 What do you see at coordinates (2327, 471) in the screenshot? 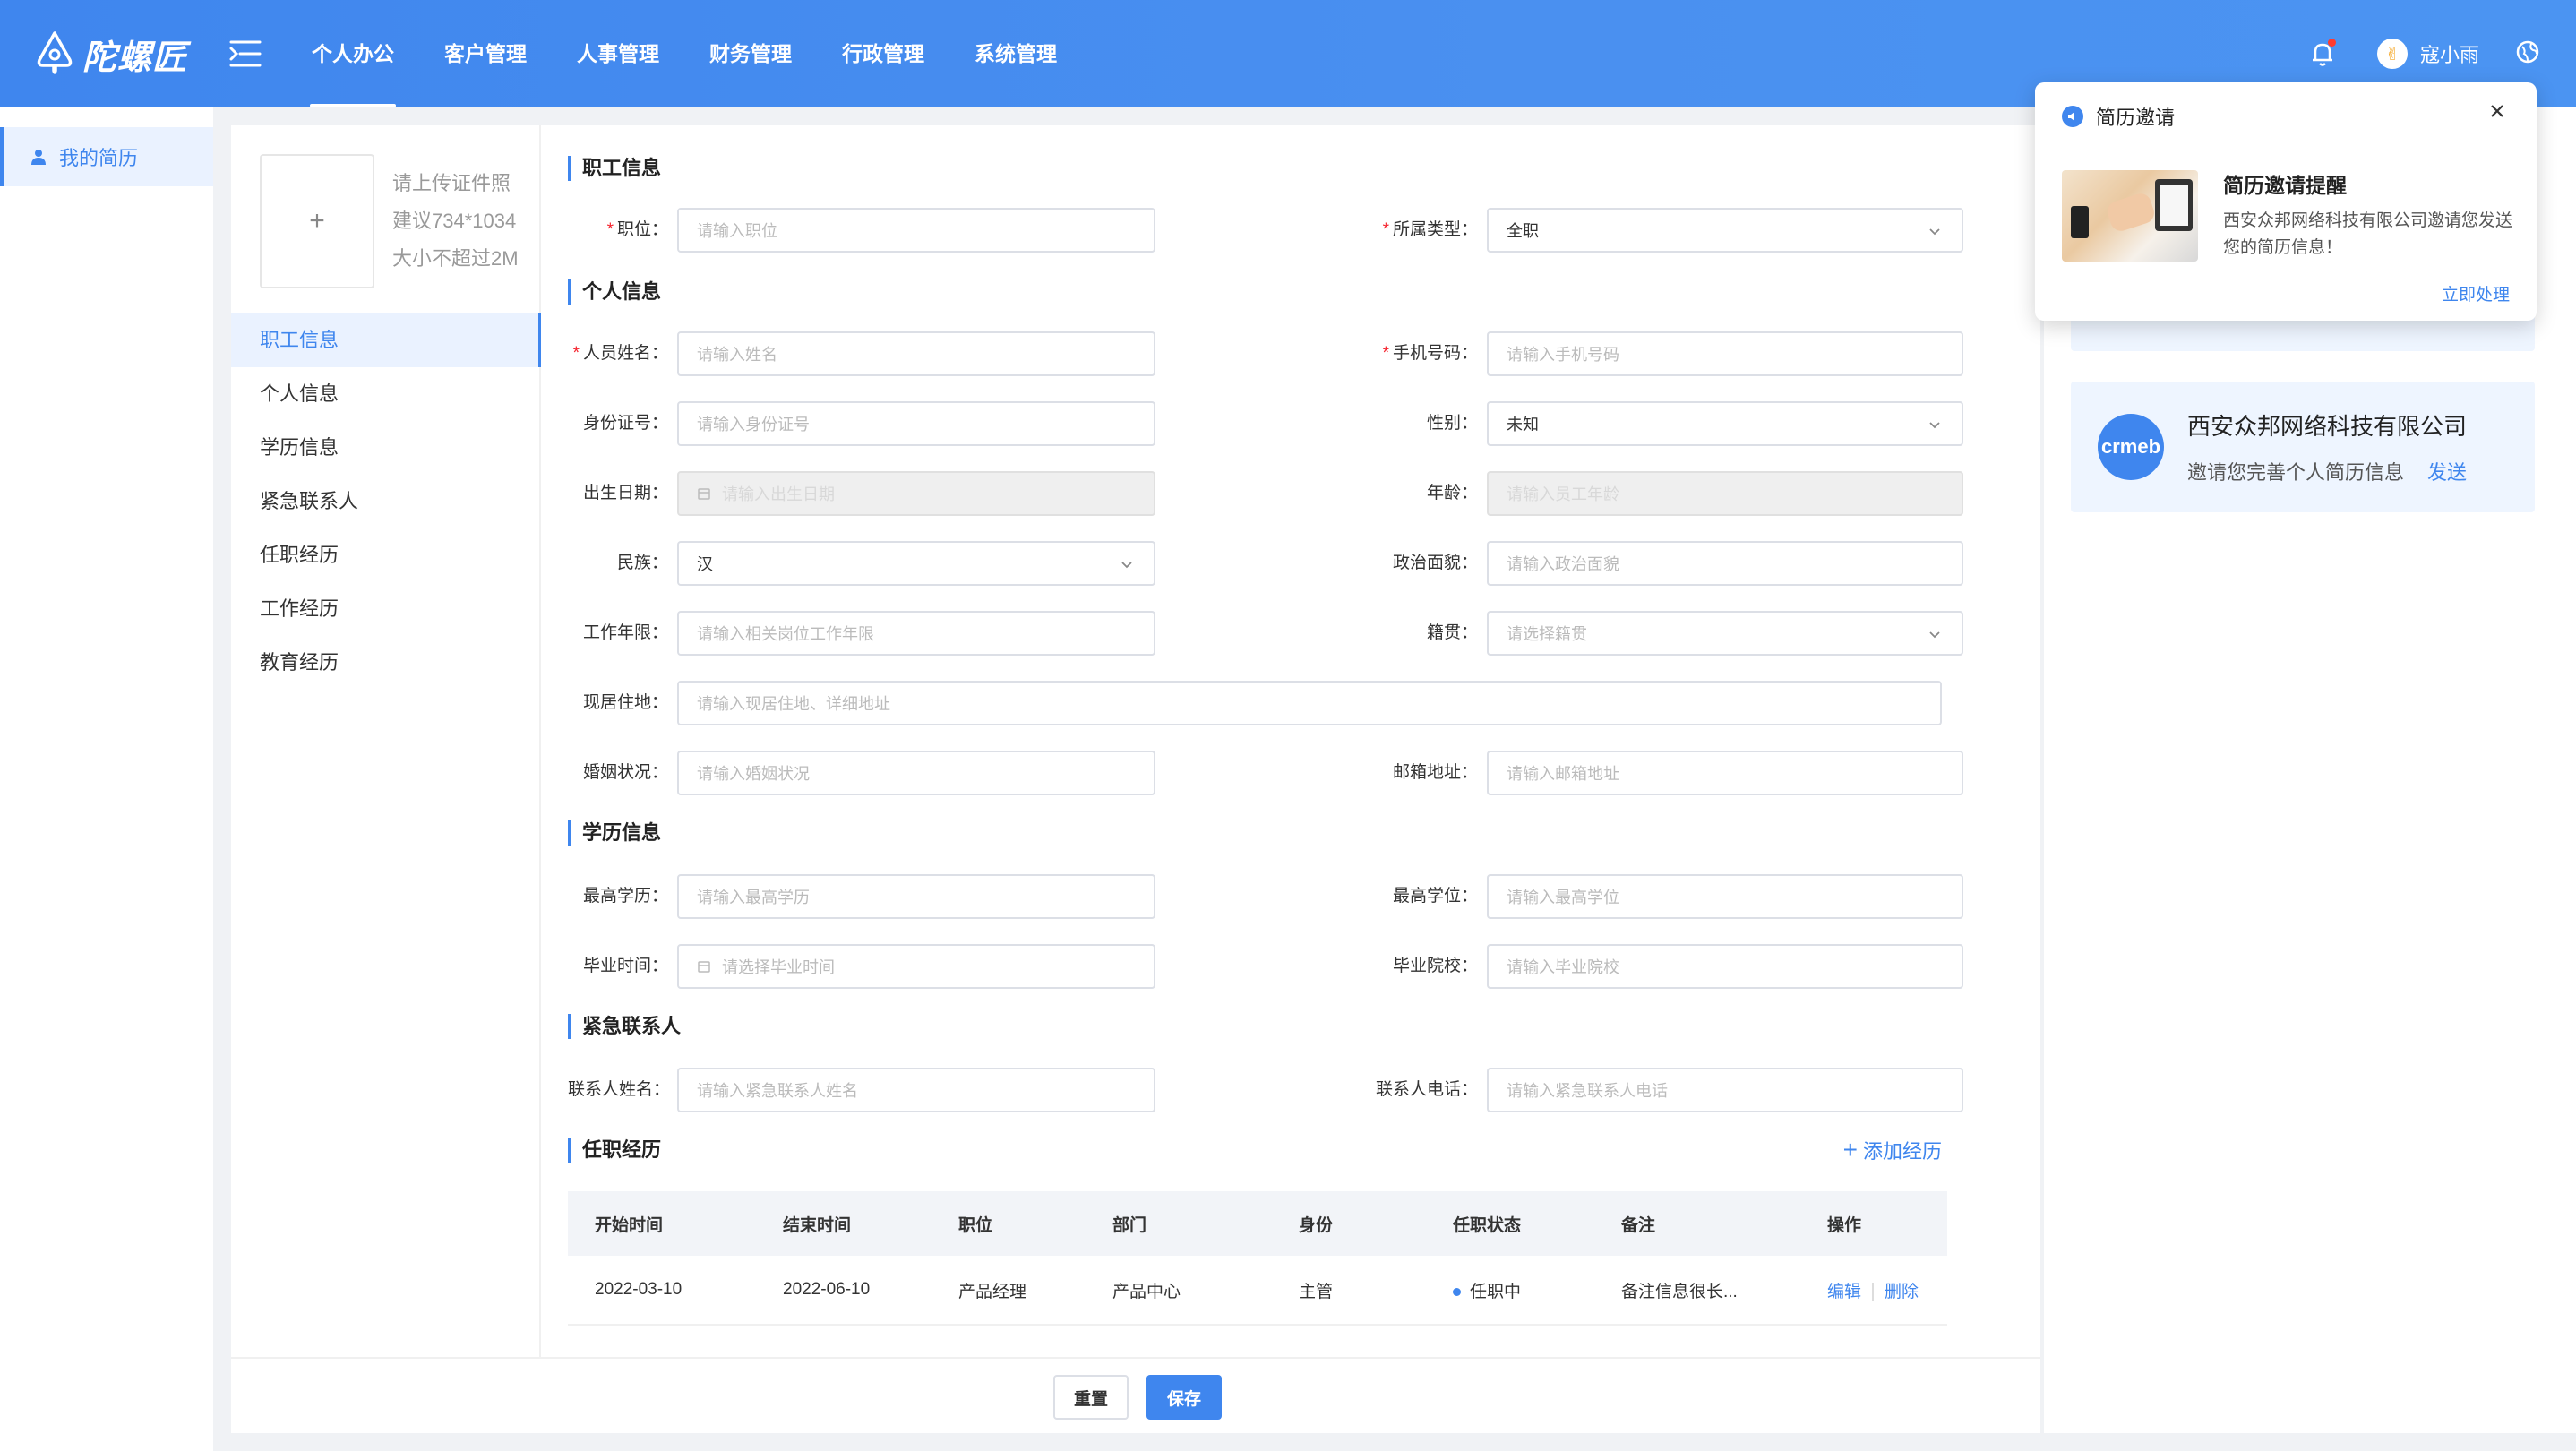
I see `message-text: 邀请您完善个人简历信息 发送` at bounding box center [2327, 471].